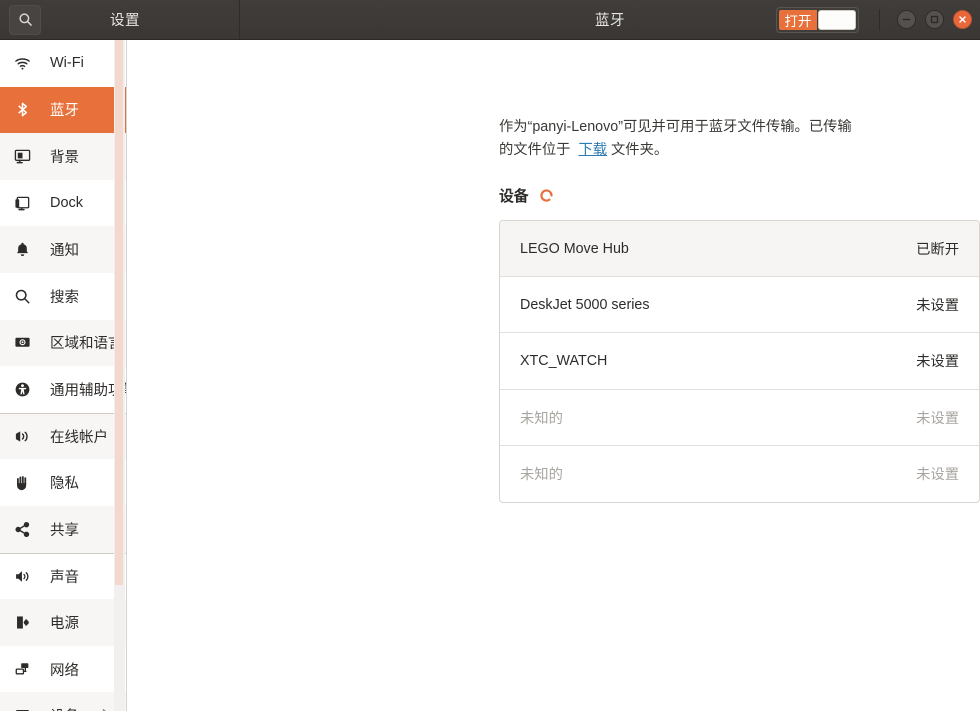  What do you see at coordinates (564, 360) in the screenshot?
I see `device-name: XTC_WATCH` at bounding box center [564, 360].